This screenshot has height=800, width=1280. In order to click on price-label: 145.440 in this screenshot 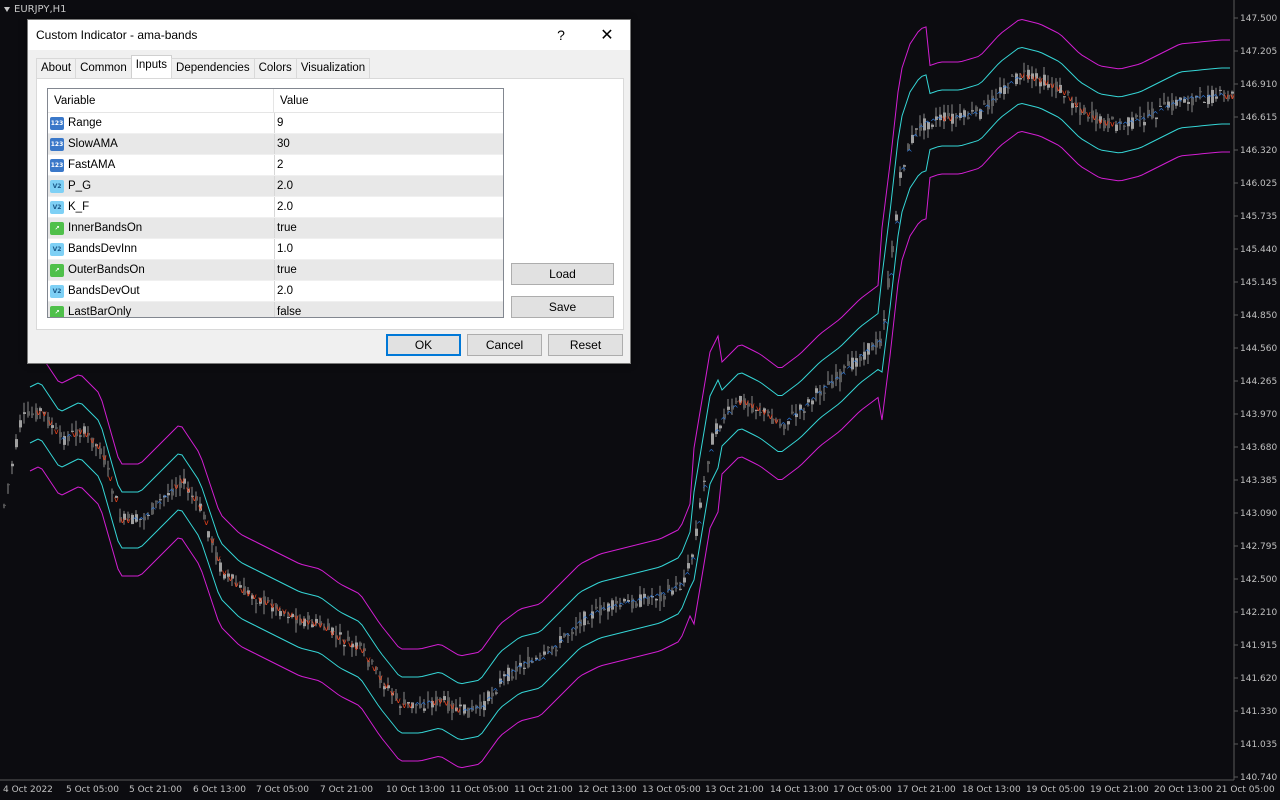, I will do `click(1258, 250)`.